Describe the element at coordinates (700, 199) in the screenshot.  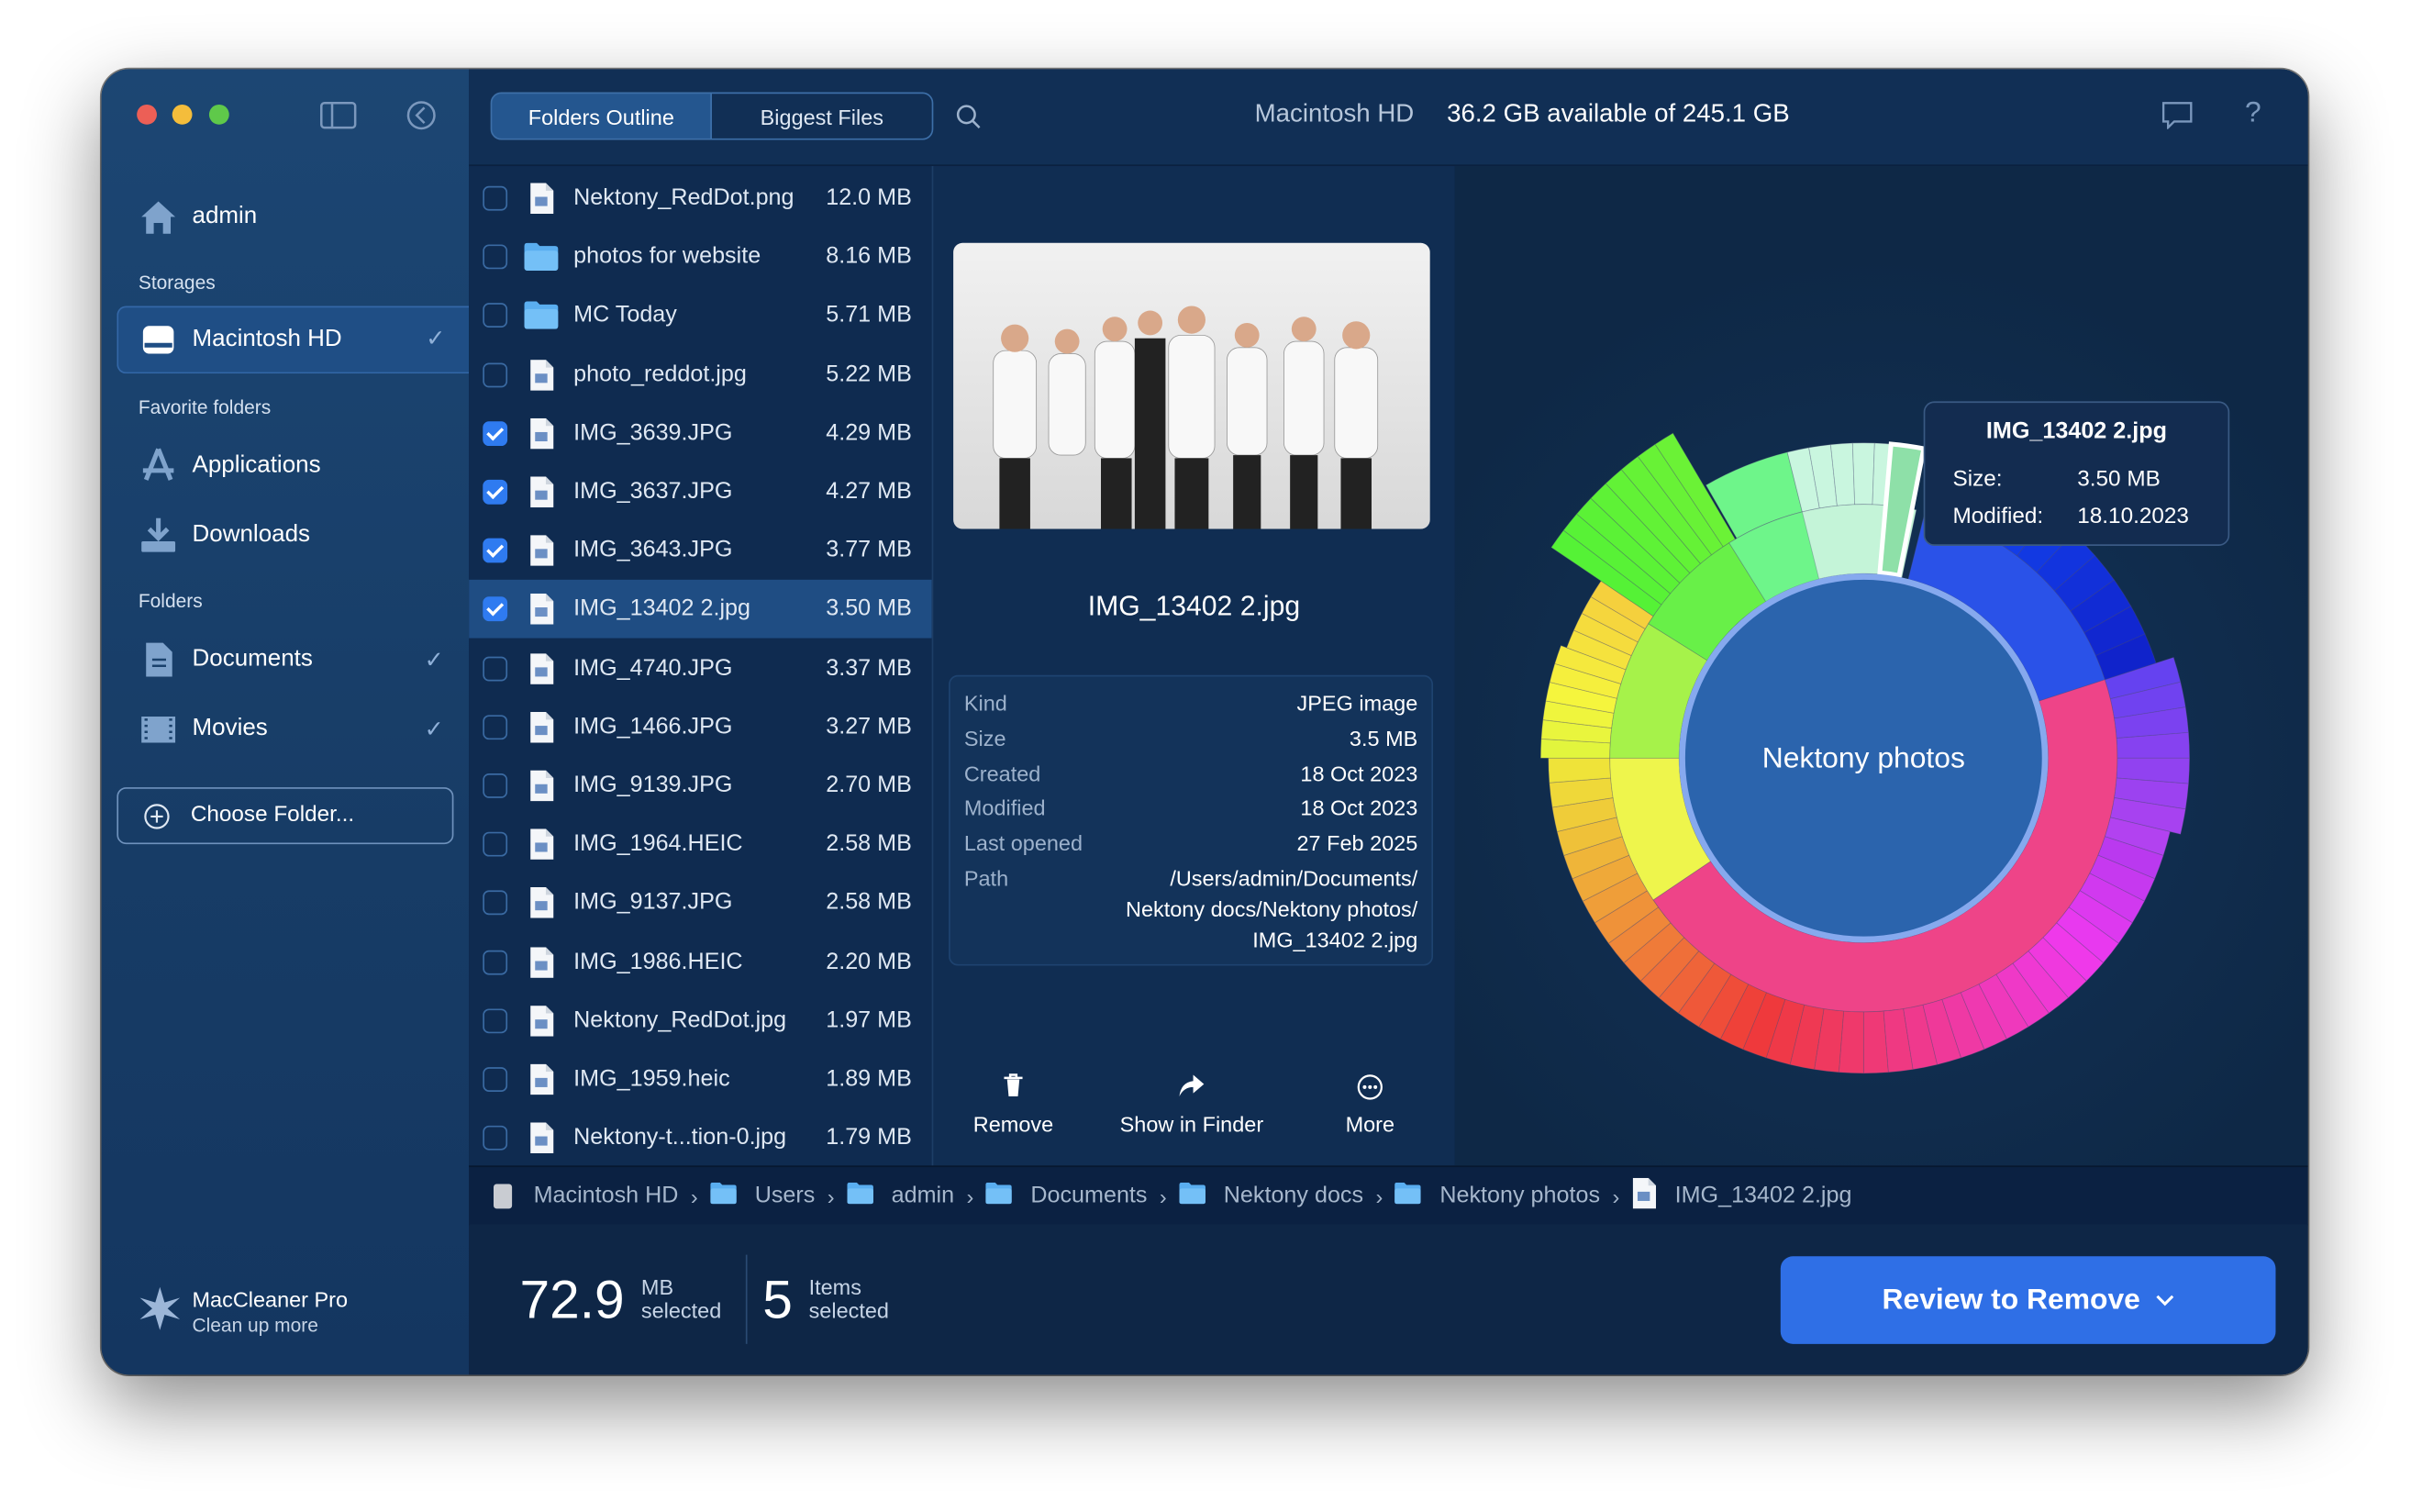
I see `file-row: Nektony_RedDot.png 12.0 MB` at that location.